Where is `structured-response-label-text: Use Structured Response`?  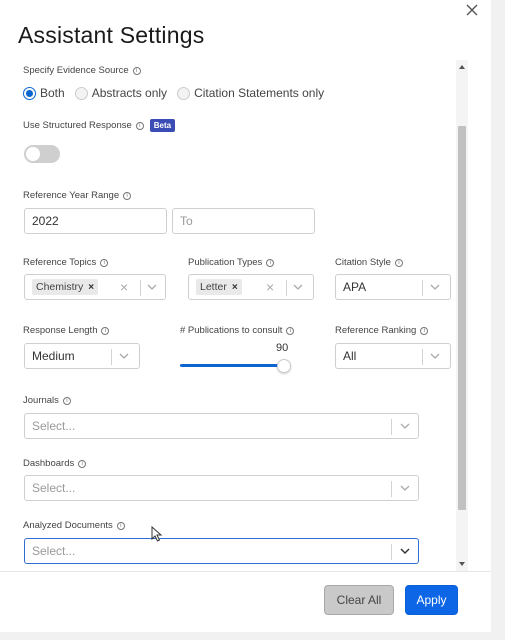 structured-response-label-text: Use Structured Response is located at coordinates (77, 125).